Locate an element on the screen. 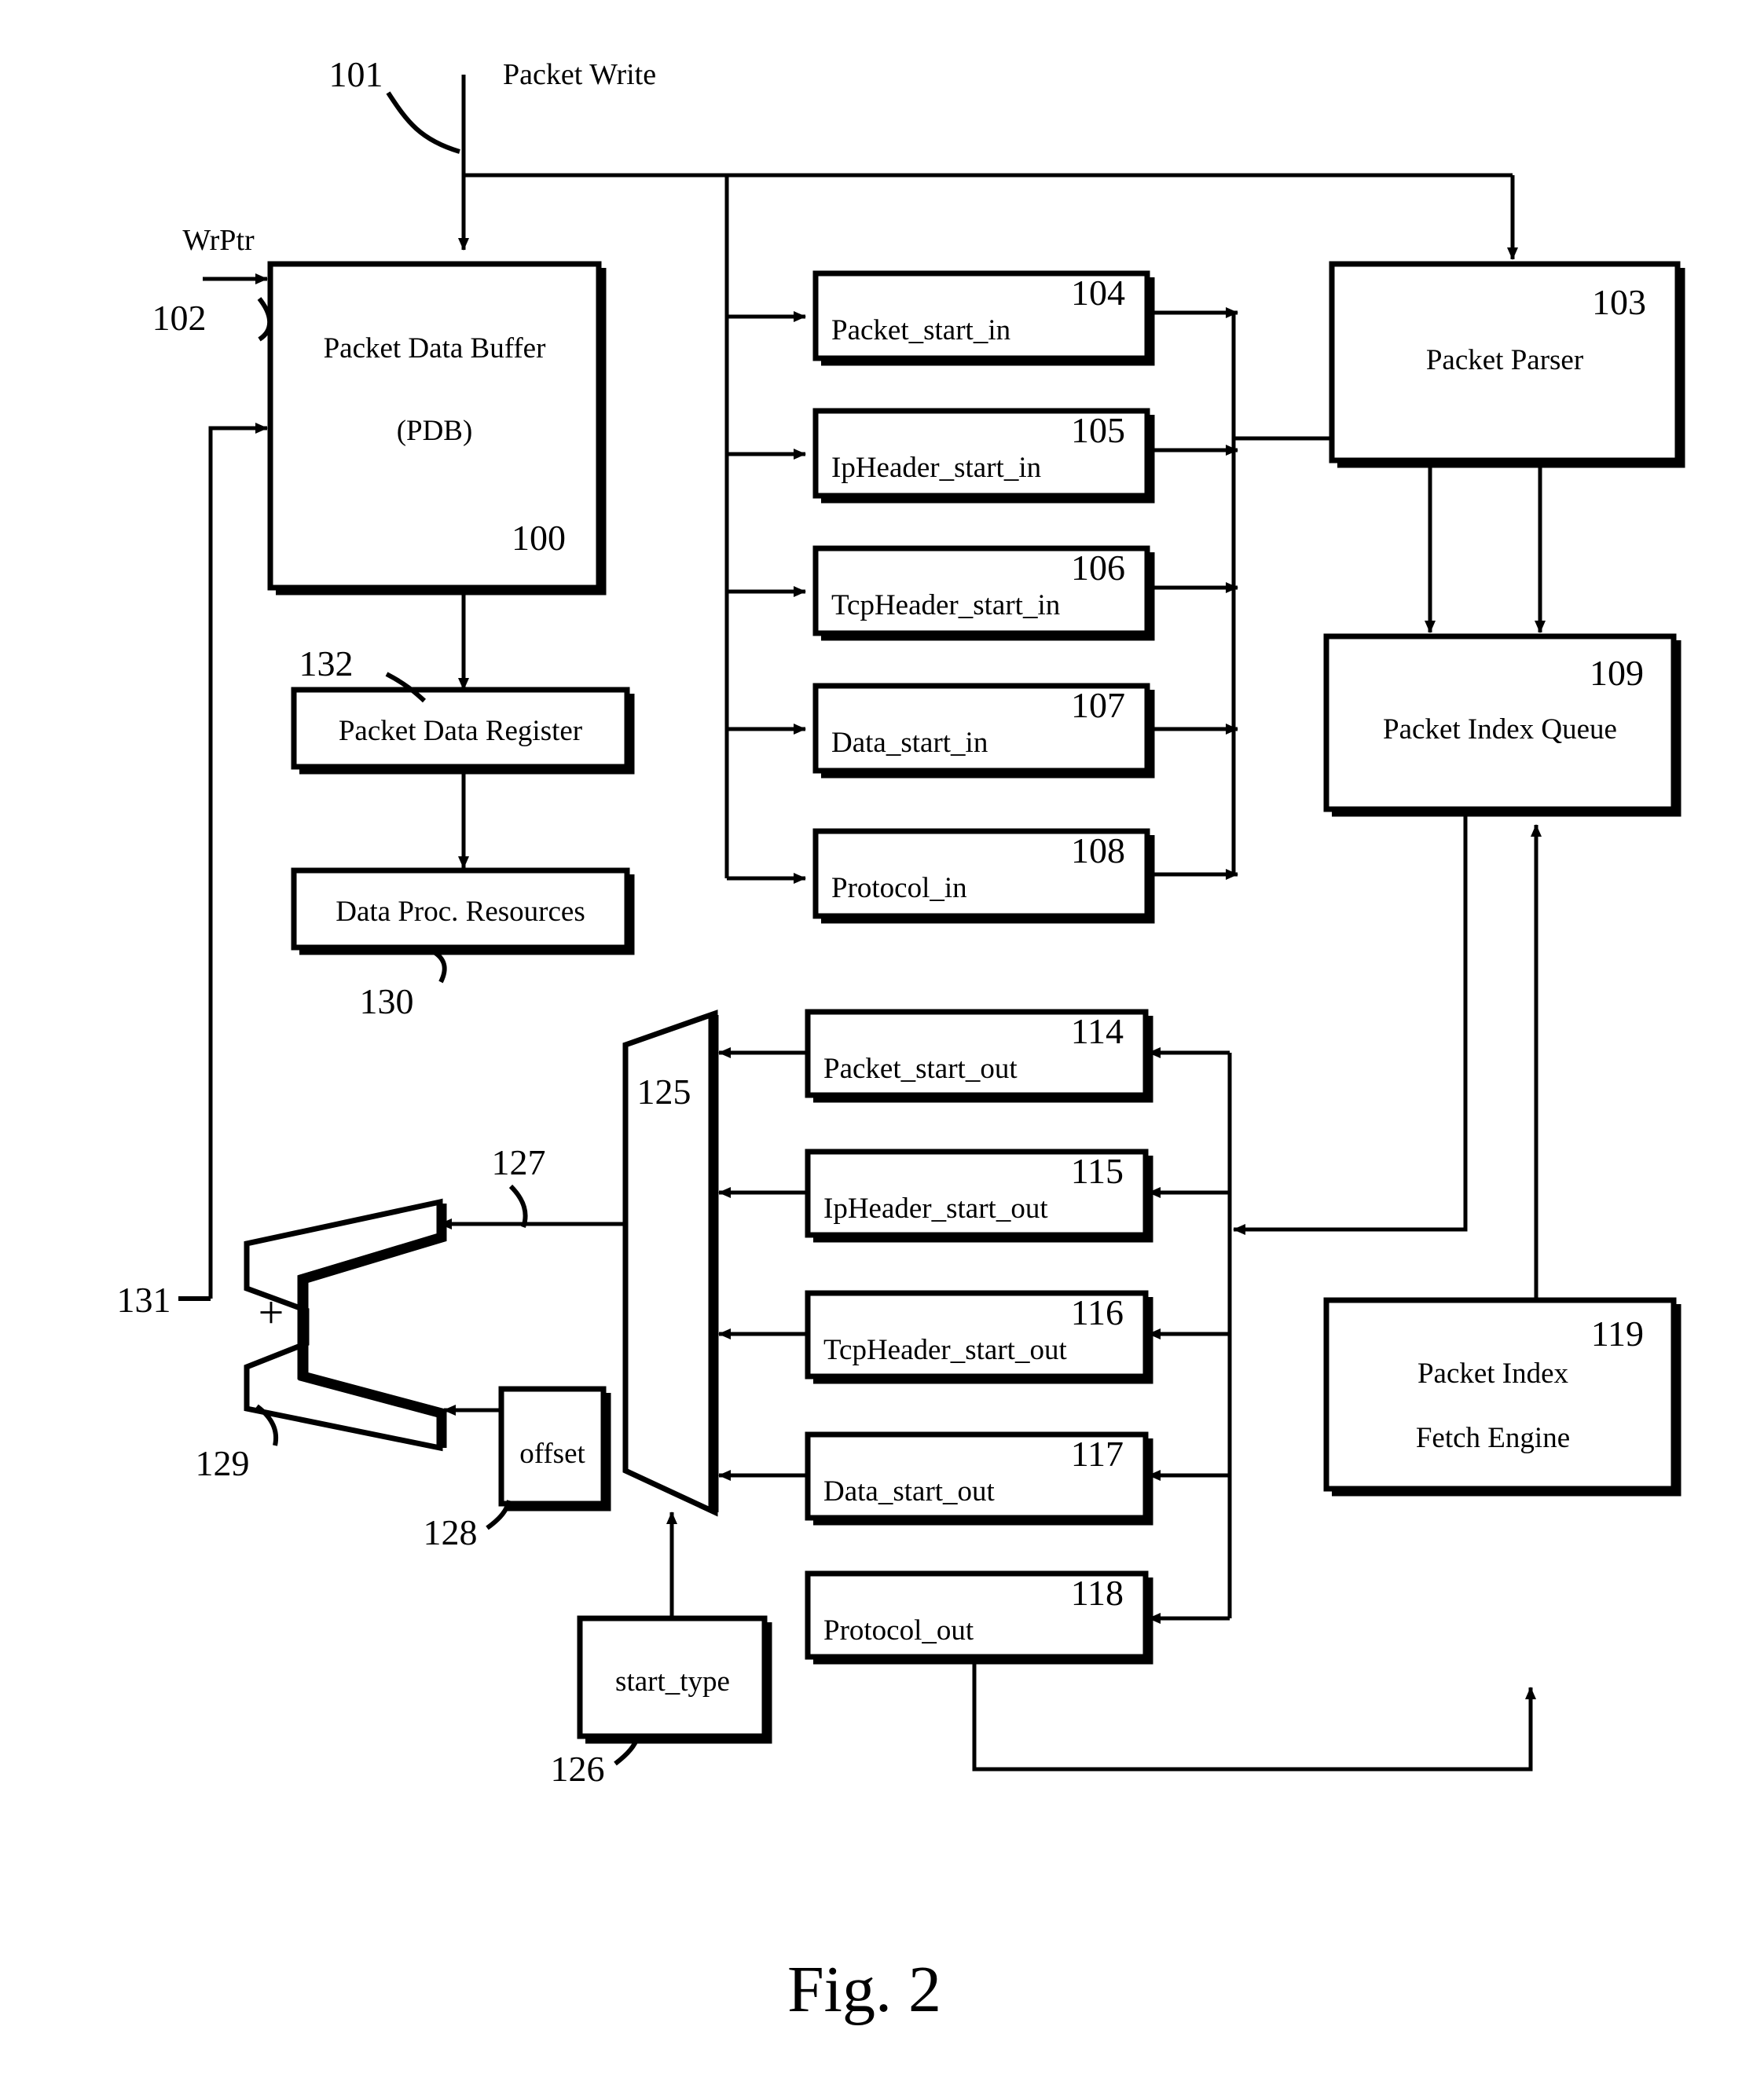  ref-number: 105 is located at coordinates (1098, 430).